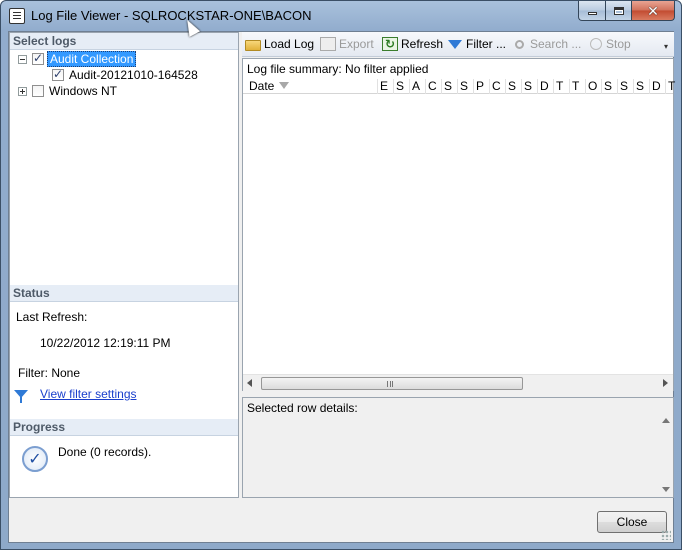 This screenshot has height=550, width=682. I want to click on grip-icon, so click(390, 384).